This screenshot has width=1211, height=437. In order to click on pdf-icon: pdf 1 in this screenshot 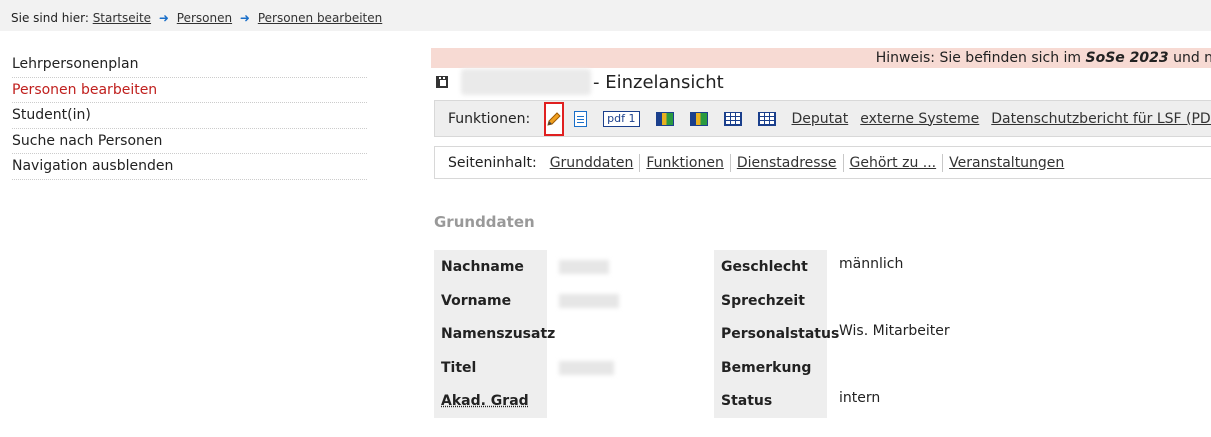, I will do `click(621, 118)`.